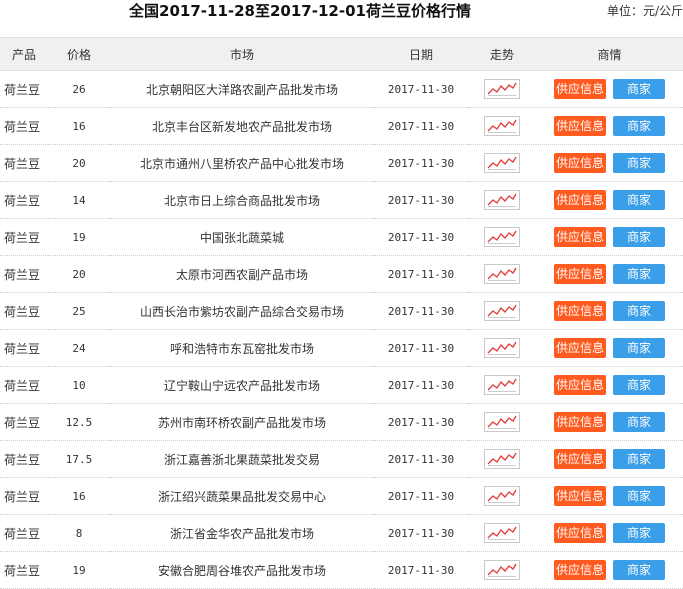 Image resolution: width=683 pixels, height=589 pixels. I want to click on market-link: 浙江省金华农产品批发市场, so click(242, 533).